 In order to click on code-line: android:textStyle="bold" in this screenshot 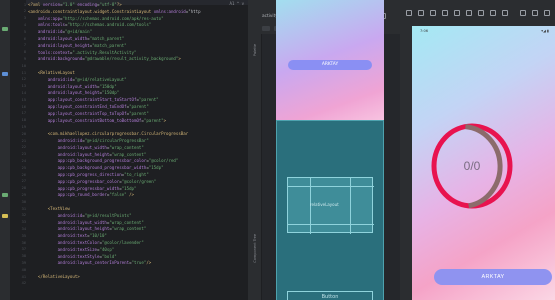, I will do `click(72, 256)`.